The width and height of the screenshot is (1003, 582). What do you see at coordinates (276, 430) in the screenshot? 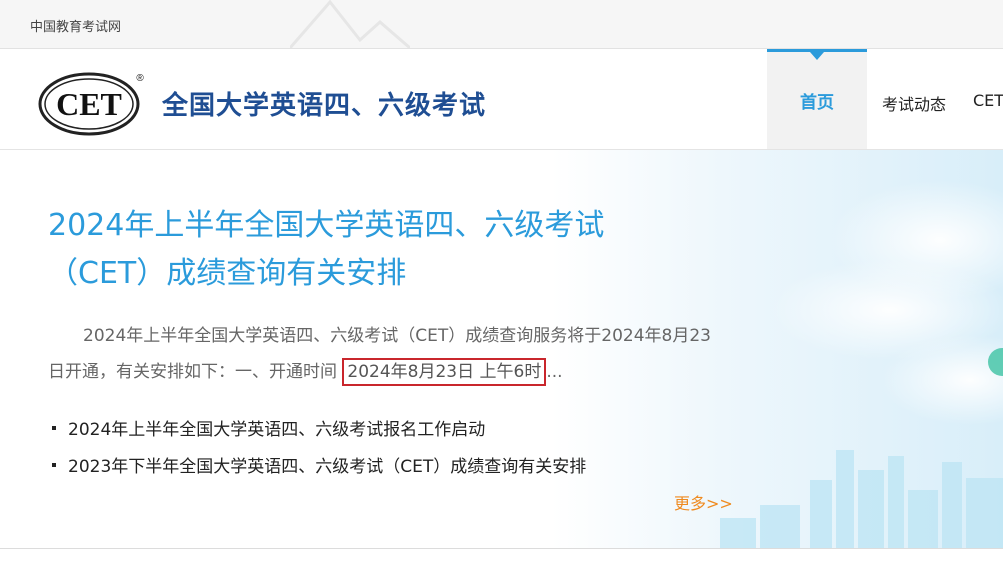
I see `news-link: 2024年上半年全国大学英语四、六级考试报名工作启动` at bounding box center [276, 430].